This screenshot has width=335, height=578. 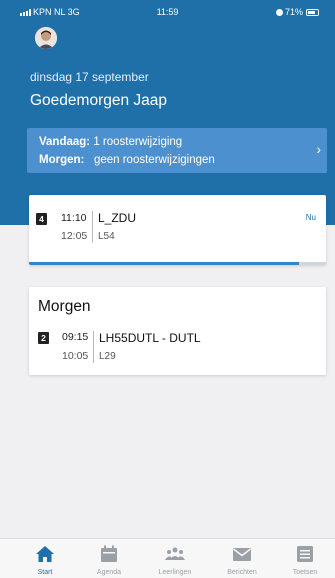 I want to click on avatar, so click(x=46, y=38).